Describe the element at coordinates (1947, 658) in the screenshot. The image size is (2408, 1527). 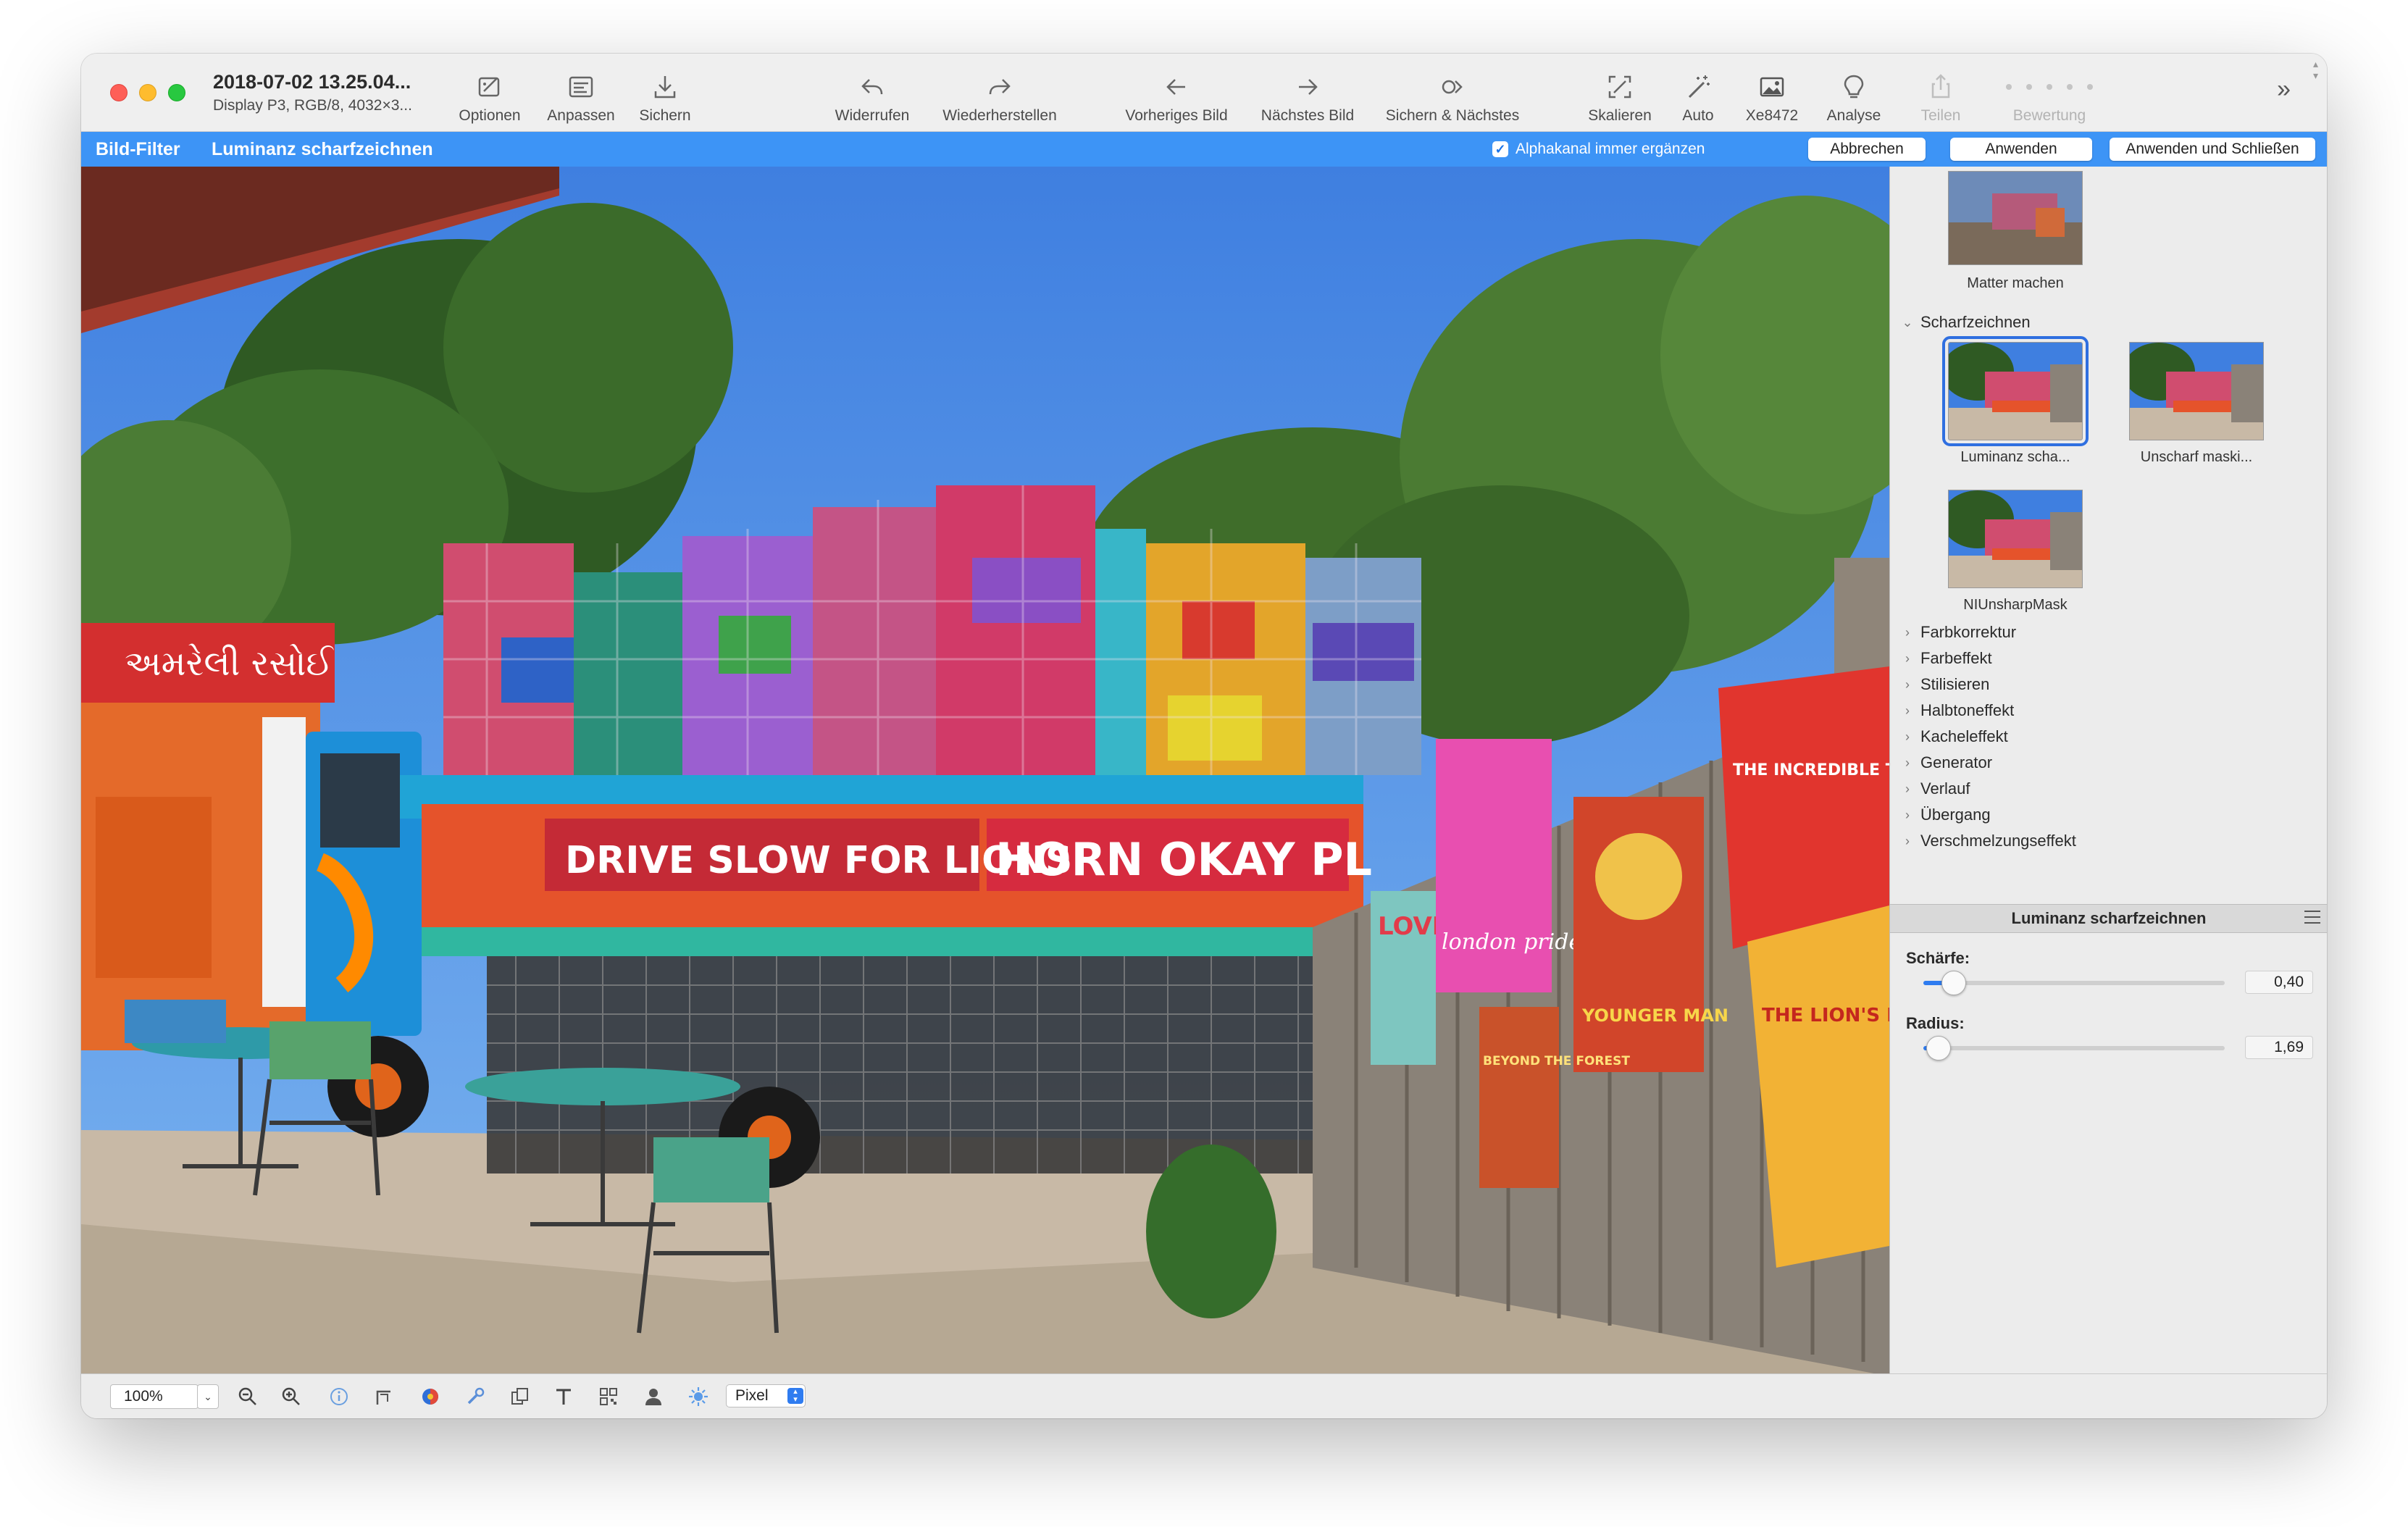
I see `category-farbeffekt: › Farbeffekt` at that location.